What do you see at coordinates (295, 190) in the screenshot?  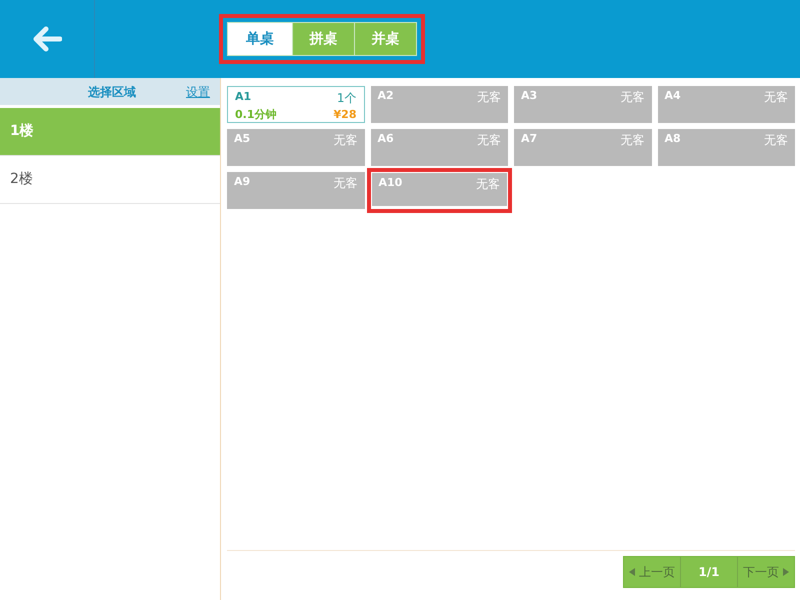 I see `table-card: A9 无客` at bounding box center [295, 190].